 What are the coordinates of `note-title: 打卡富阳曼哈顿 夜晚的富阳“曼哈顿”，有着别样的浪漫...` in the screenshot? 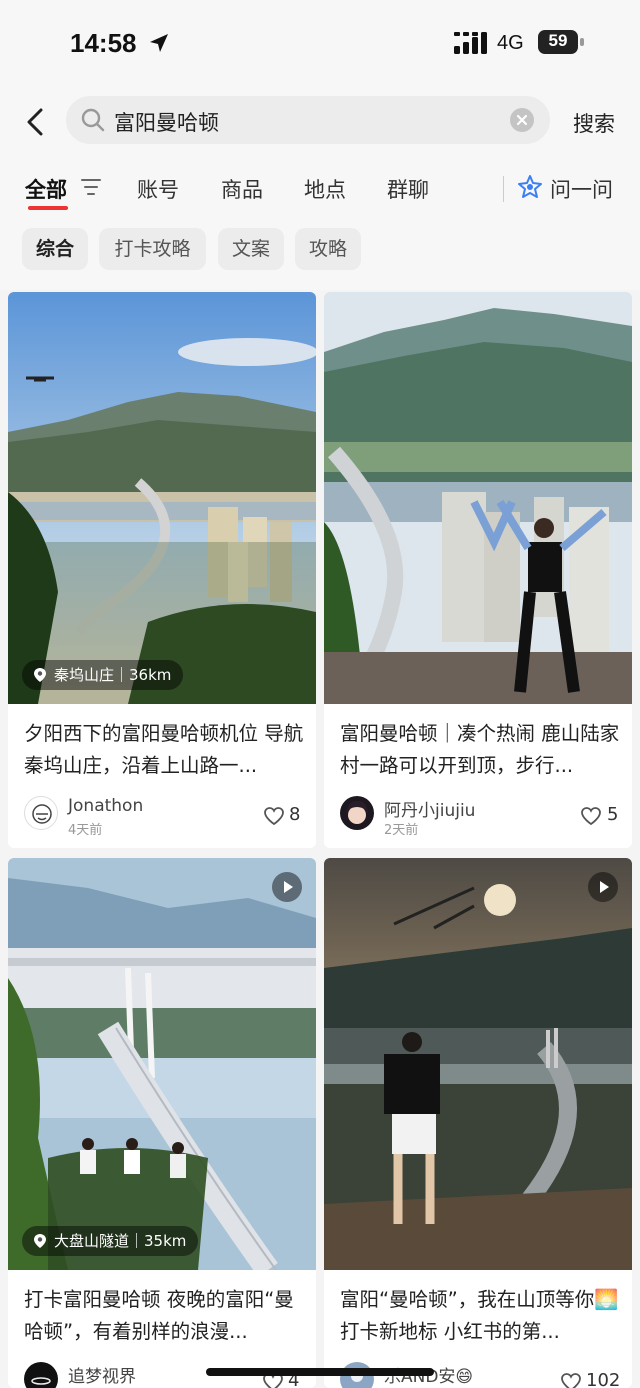 It's located at (159, 1315).